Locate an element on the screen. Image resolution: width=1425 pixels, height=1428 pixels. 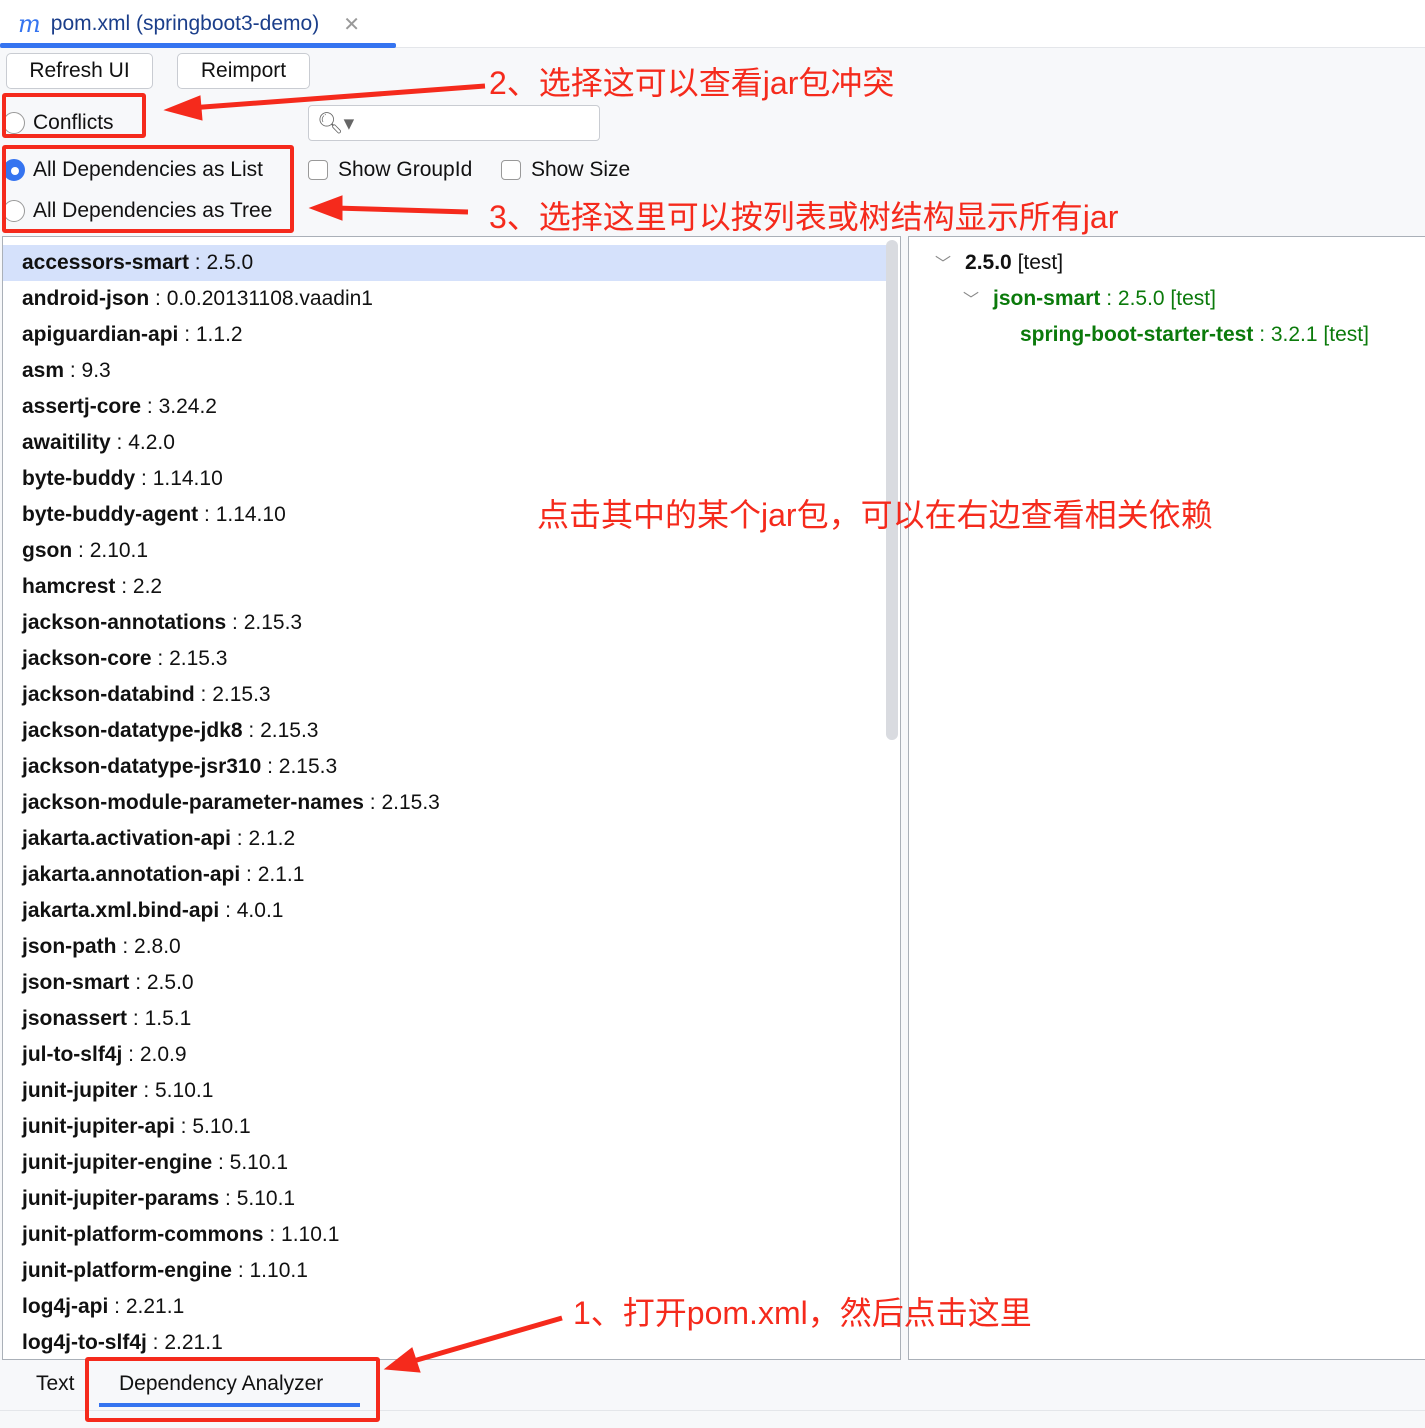
arrow-head-step3 is located at coordinates (325, 208).